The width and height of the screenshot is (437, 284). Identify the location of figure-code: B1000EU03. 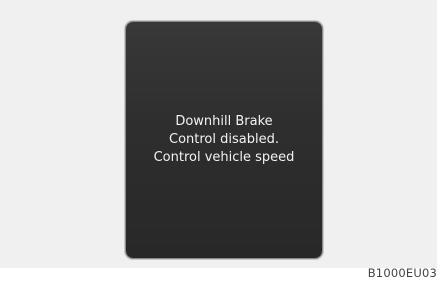
(402, 273).